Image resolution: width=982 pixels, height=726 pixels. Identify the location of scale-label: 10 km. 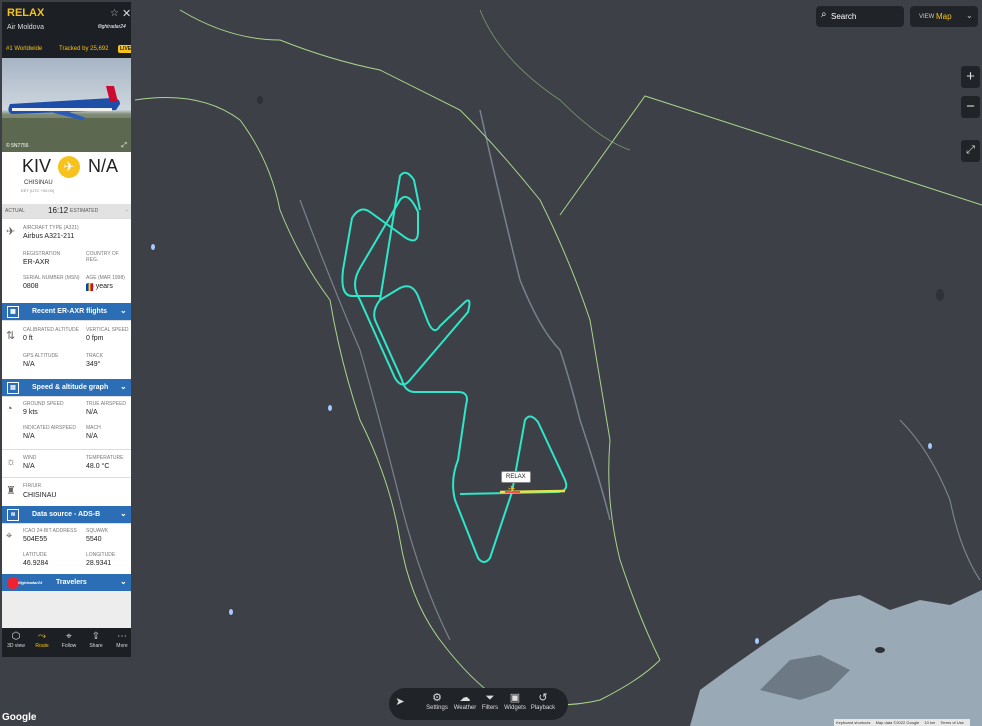
(930, 722).